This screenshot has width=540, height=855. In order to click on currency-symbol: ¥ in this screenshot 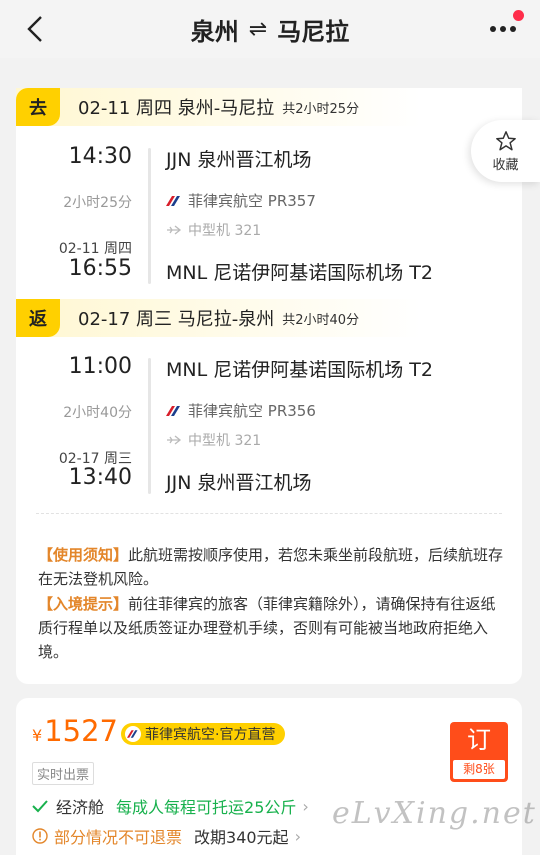, I will do `click(37, 735)`.